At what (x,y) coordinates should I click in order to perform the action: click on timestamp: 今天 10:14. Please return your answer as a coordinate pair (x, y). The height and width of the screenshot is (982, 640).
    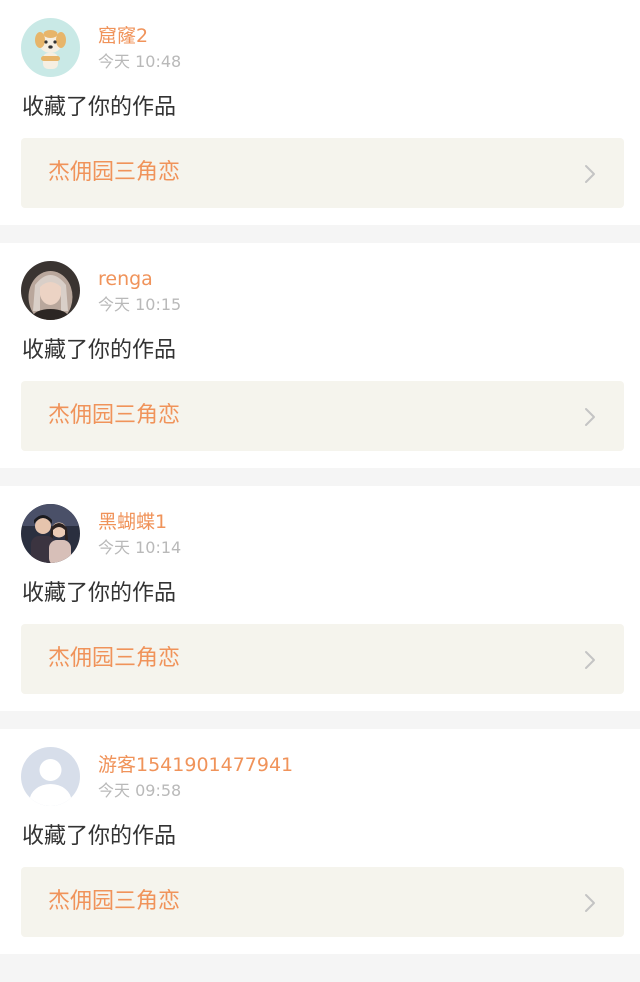
    Looking at the image, I should click on (140, 547).